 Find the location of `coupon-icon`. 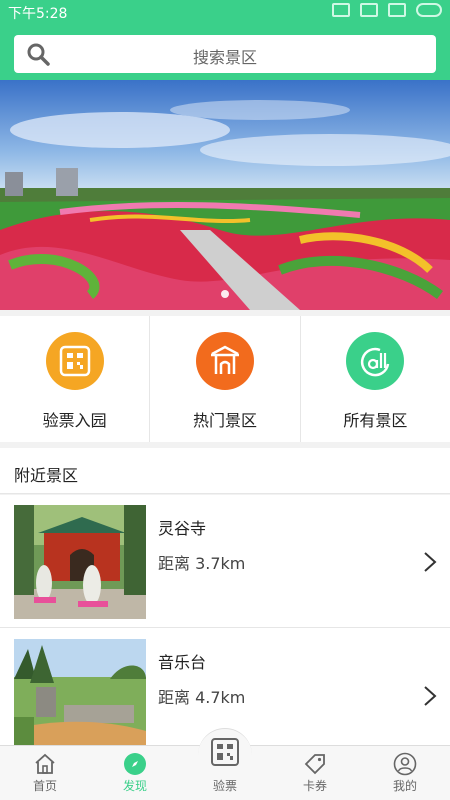

coupon-icon is located at coordinates (314, 764).